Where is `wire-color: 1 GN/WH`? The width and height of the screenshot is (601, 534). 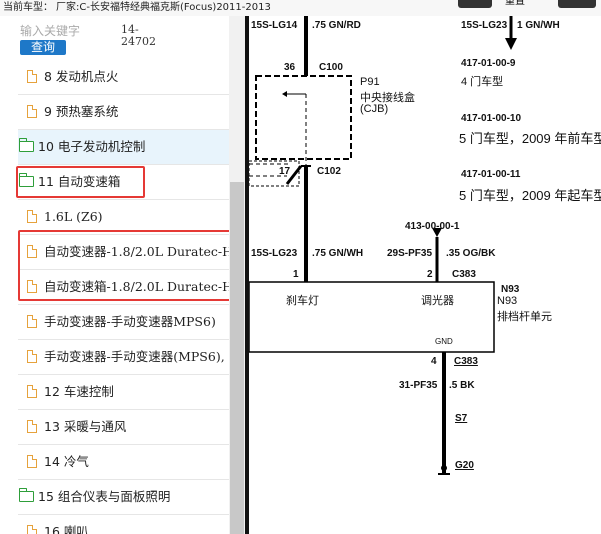
wire-color: 1 GN/WH is located at coordinates (538, 25).